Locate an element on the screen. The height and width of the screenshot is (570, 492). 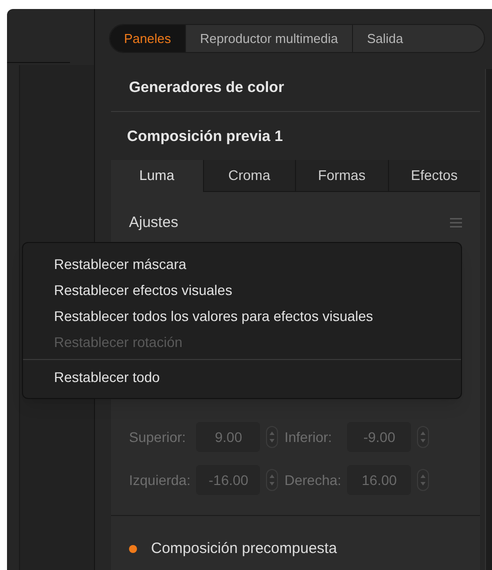
menu-item: Restablecer efectos visuales is located at coordinates (242, 290).